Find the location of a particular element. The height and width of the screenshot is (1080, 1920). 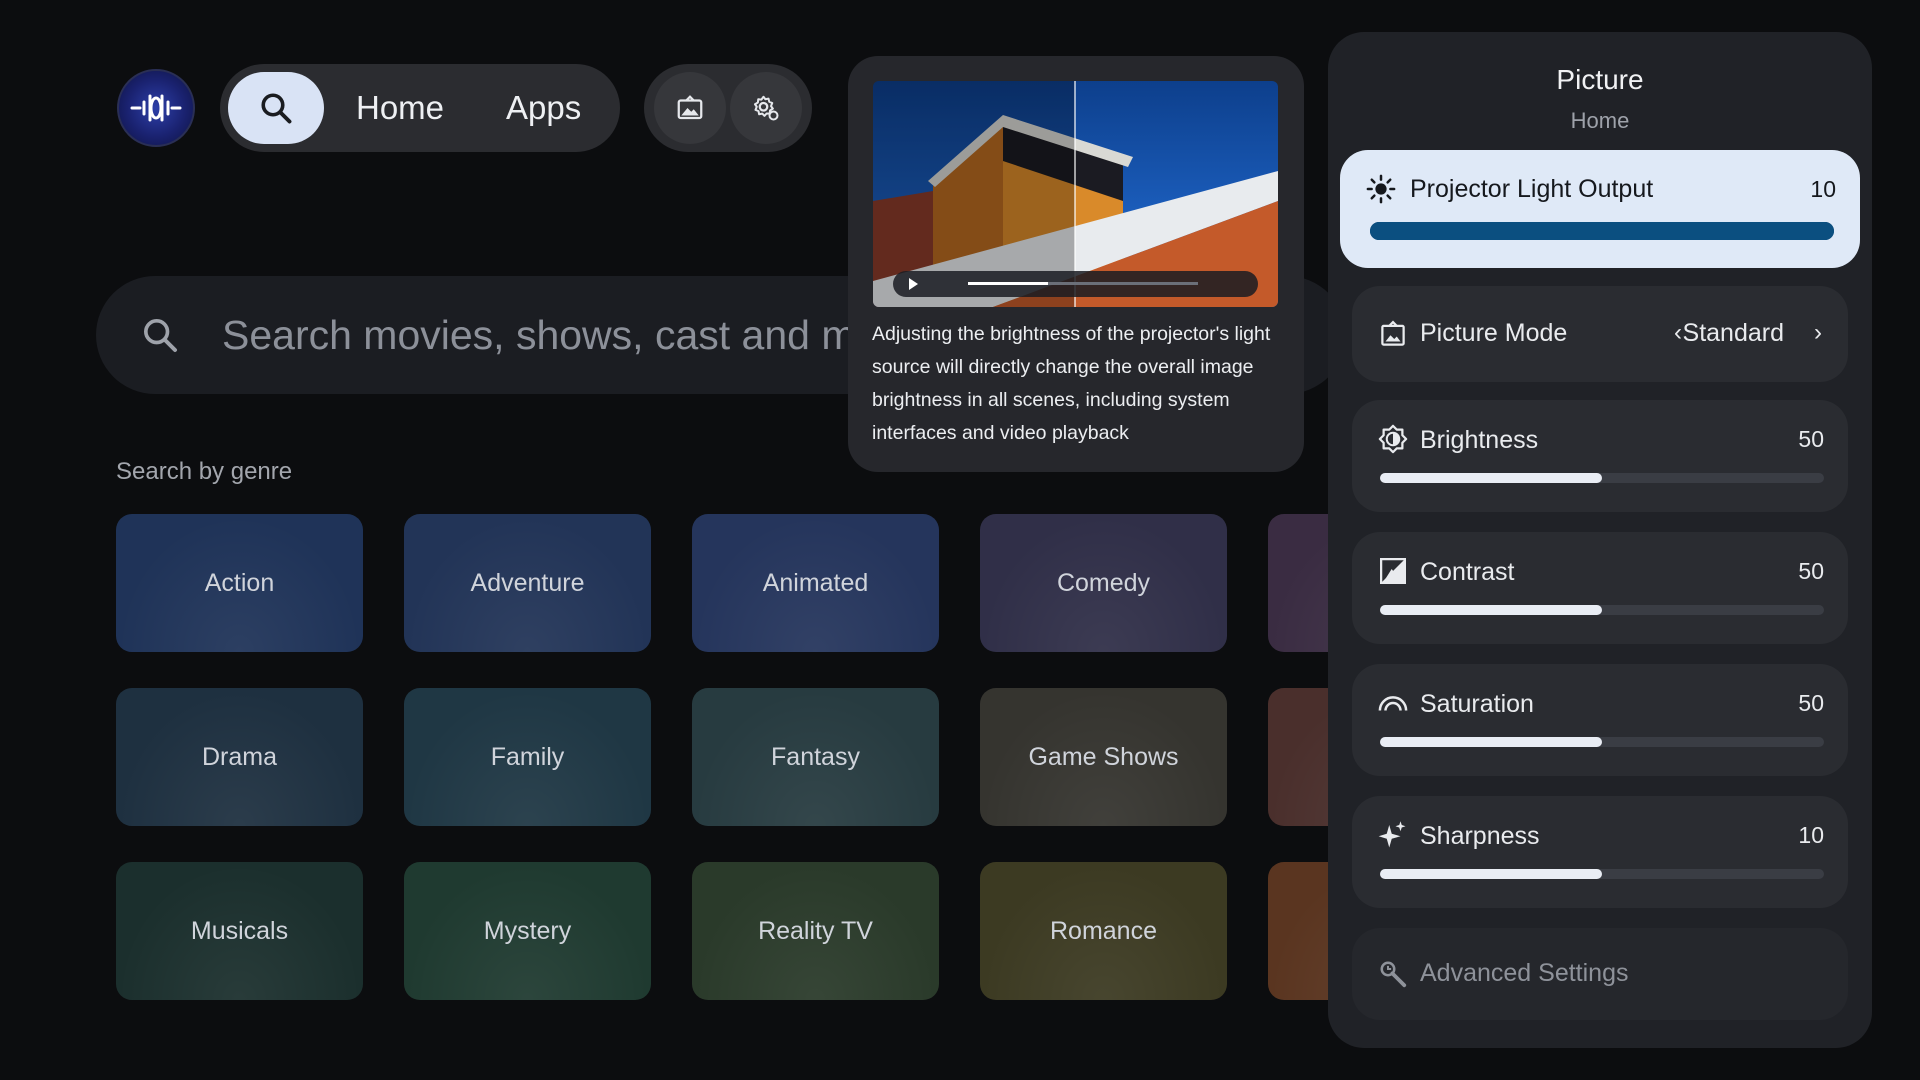

brightness-icon is located at coordinates (1393, 439).